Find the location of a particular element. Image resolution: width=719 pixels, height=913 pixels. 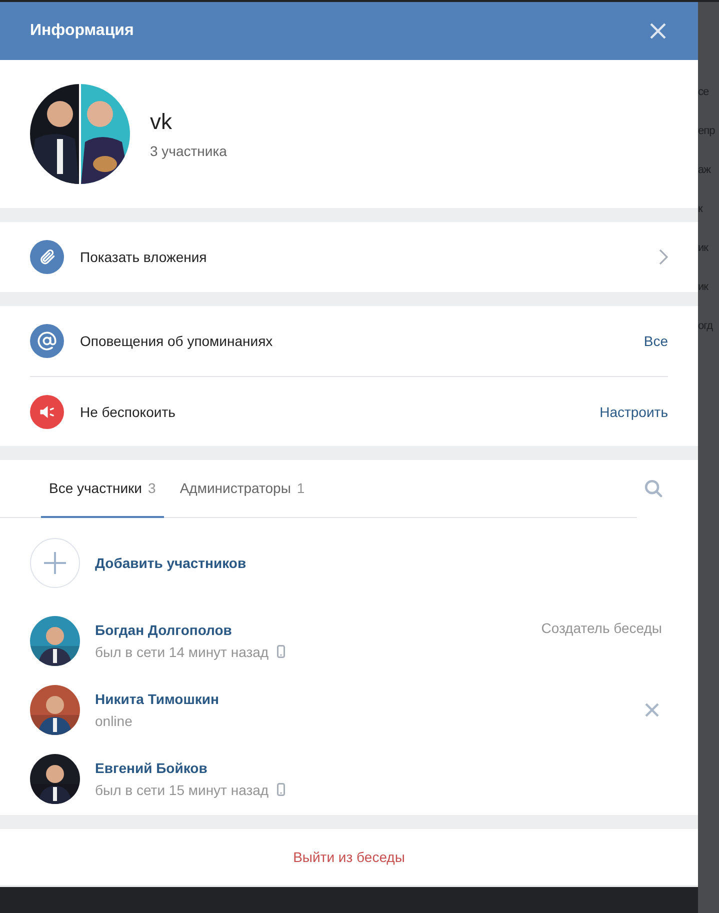

paperclip-icon is located at coordinates (47, 257).